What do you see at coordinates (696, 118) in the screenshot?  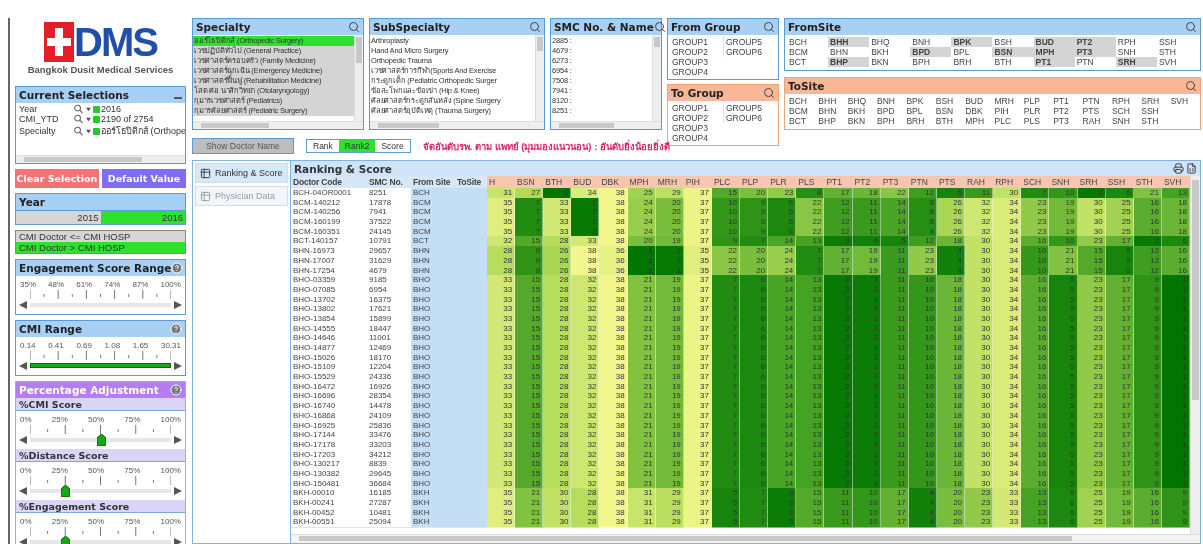 I see `list-item: GROUP2` at bounding box center [696, 118].